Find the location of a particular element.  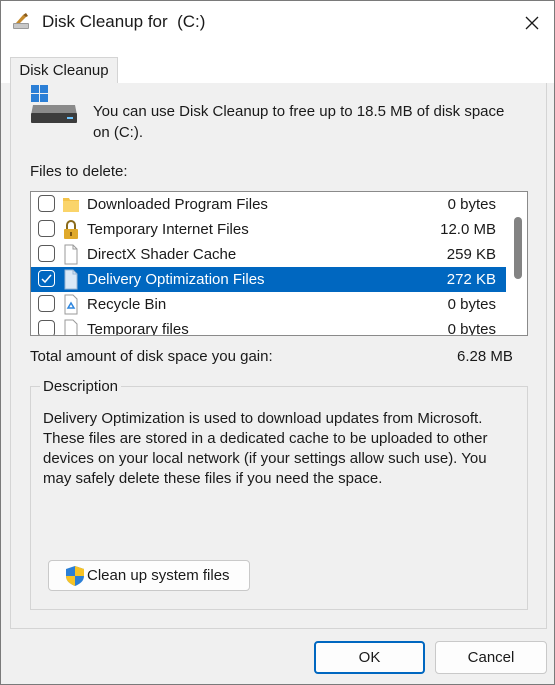

cancel-button: Cancel is located at coordinates (491, 657).